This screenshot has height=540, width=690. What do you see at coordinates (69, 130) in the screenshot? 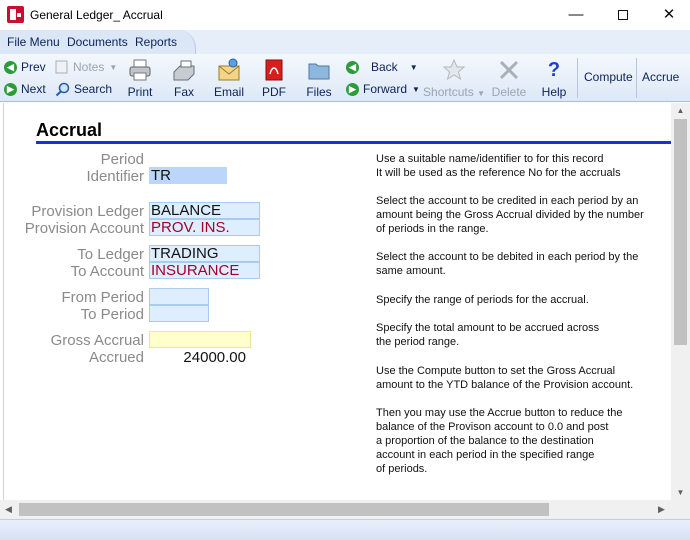
I see `page-title: Accrual` at bounding box center [69, 130].